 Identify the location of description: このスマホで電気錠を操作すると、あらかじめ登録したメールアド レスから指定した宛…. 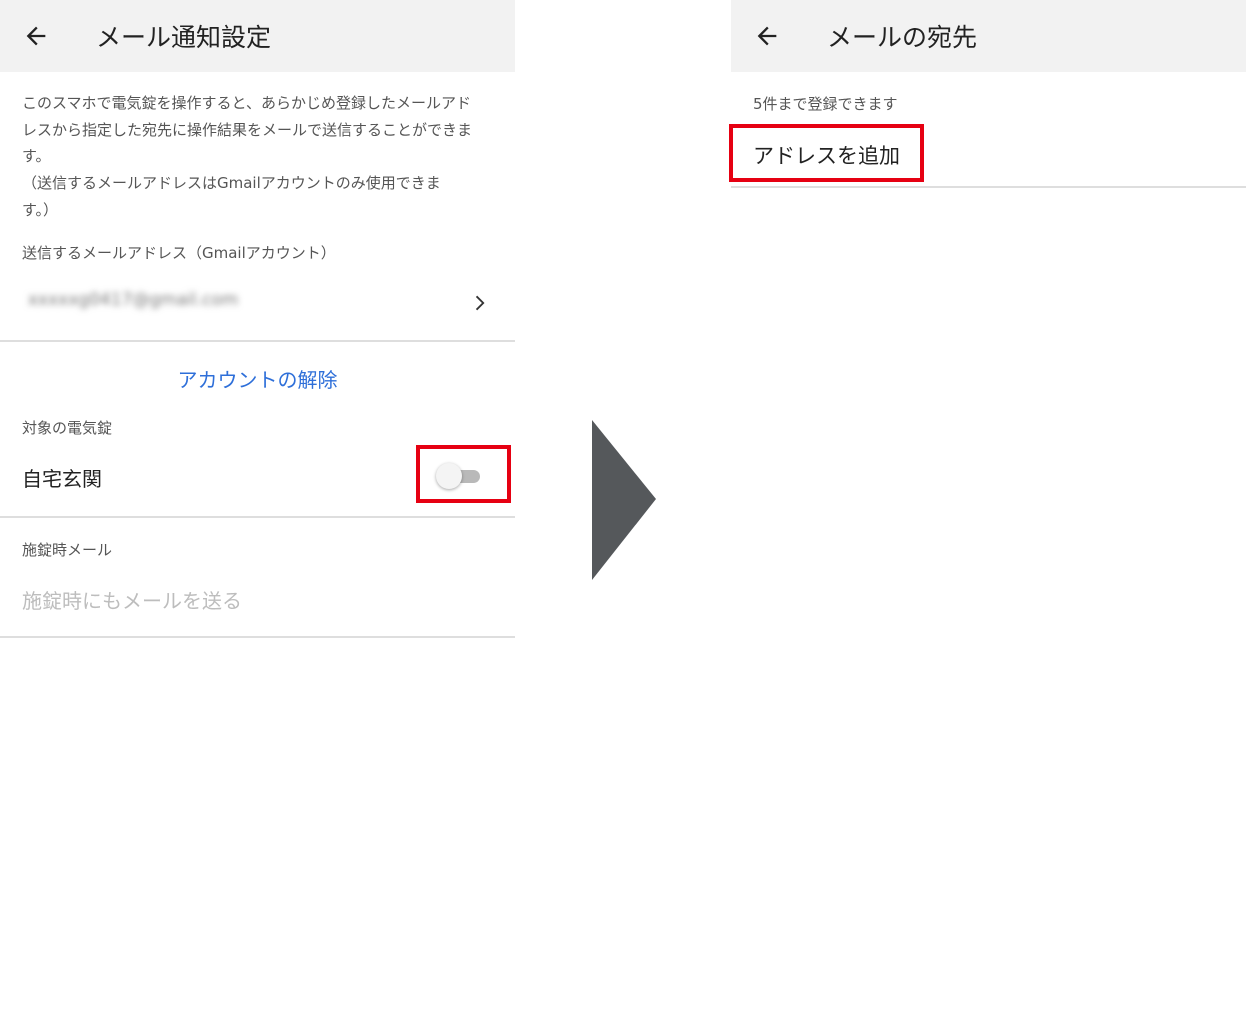
(260, 157).